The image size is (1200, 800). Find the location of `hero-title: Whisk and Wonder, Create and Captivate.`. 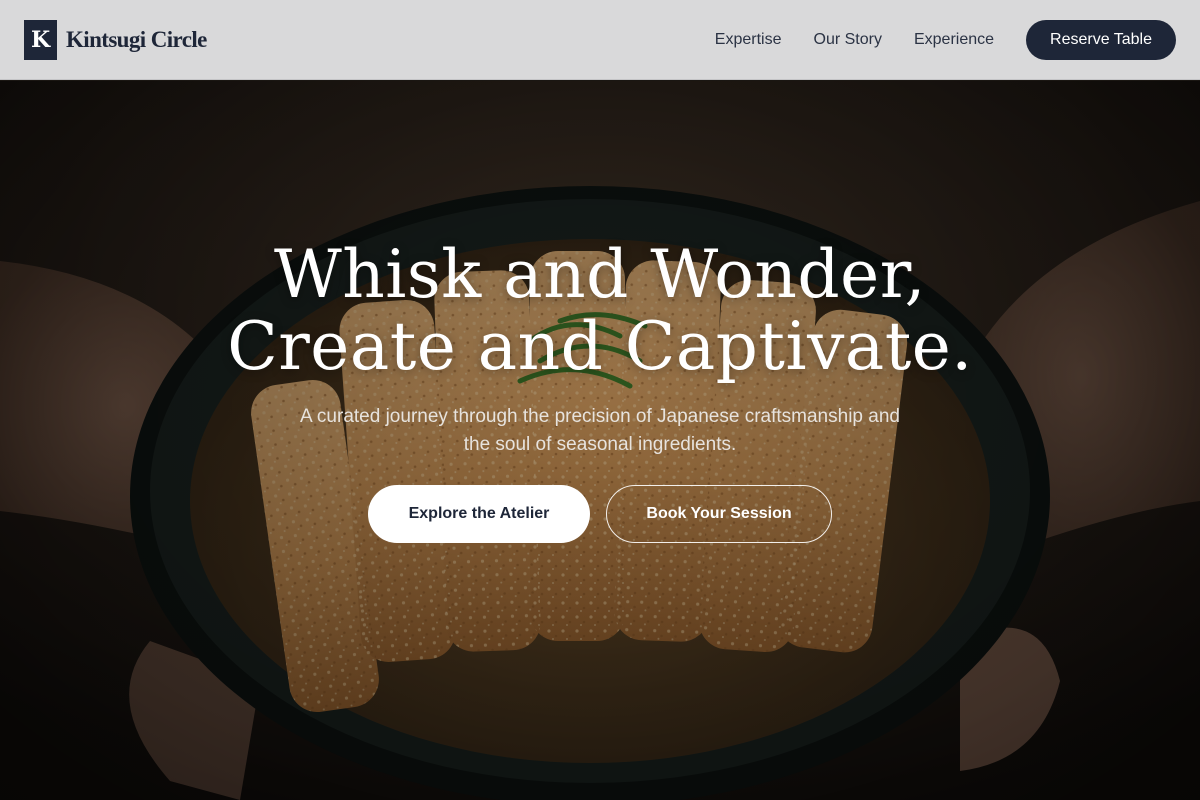

hero-title: Whisk and Wonder, Create and Captivate. is located at coordinates (600, 311).